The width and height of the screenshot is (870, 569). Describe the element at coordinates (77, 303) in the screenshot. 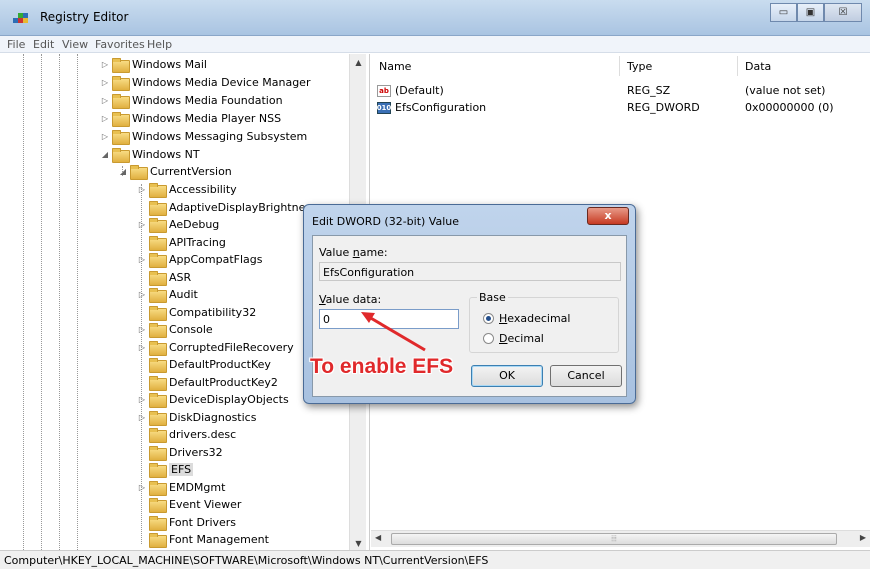

I see `tree-guide-line` at that location.